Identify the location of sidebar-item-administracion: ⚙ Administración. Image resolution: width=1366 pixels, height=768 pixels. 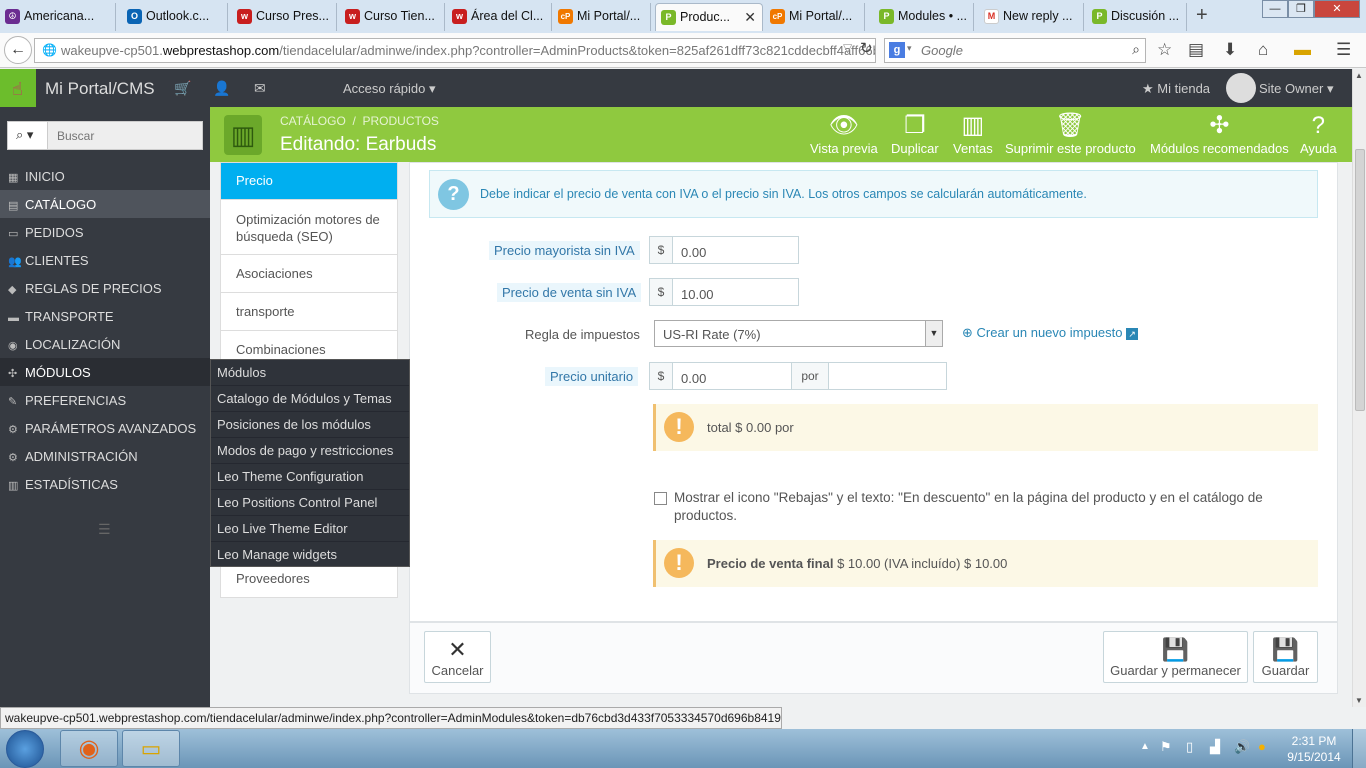
(105, 456).